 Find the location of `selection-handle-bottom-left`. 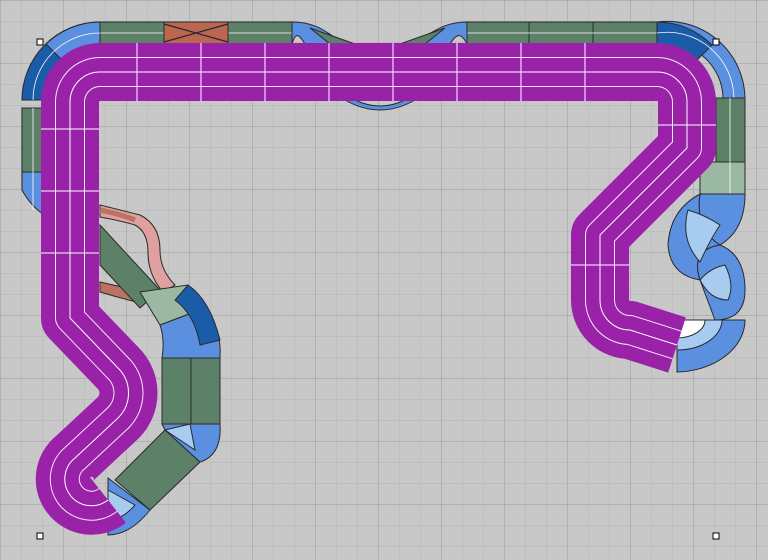

selection-handle-bottom-left is located at coordinates (40, 536).